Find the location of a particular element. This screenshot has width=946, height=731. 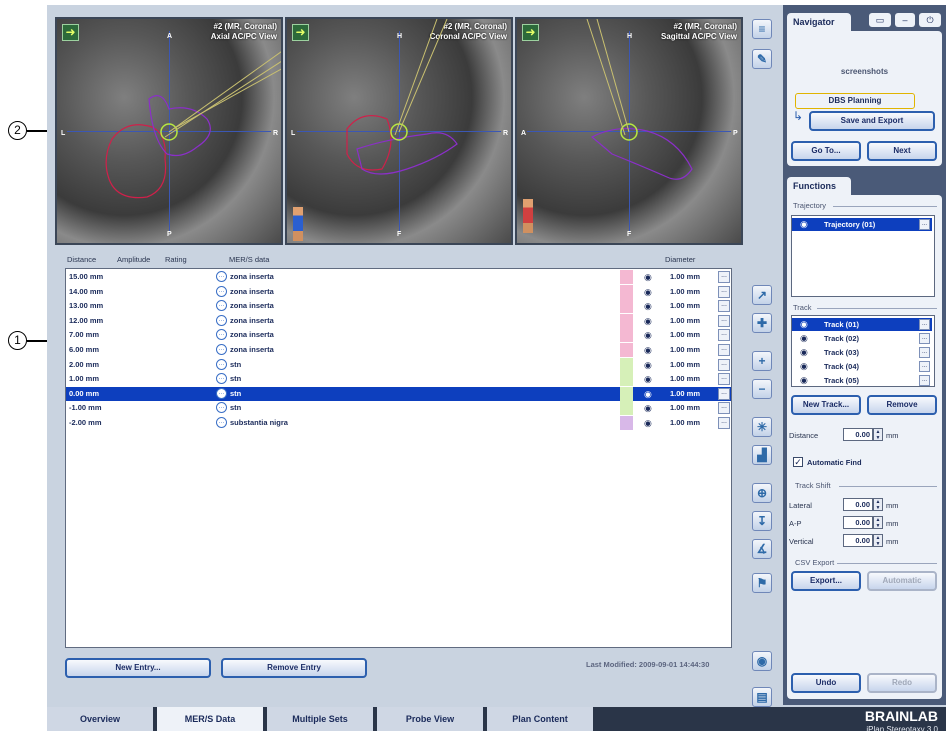

zoom-in-icon: + is located at coordinates (762, 361).